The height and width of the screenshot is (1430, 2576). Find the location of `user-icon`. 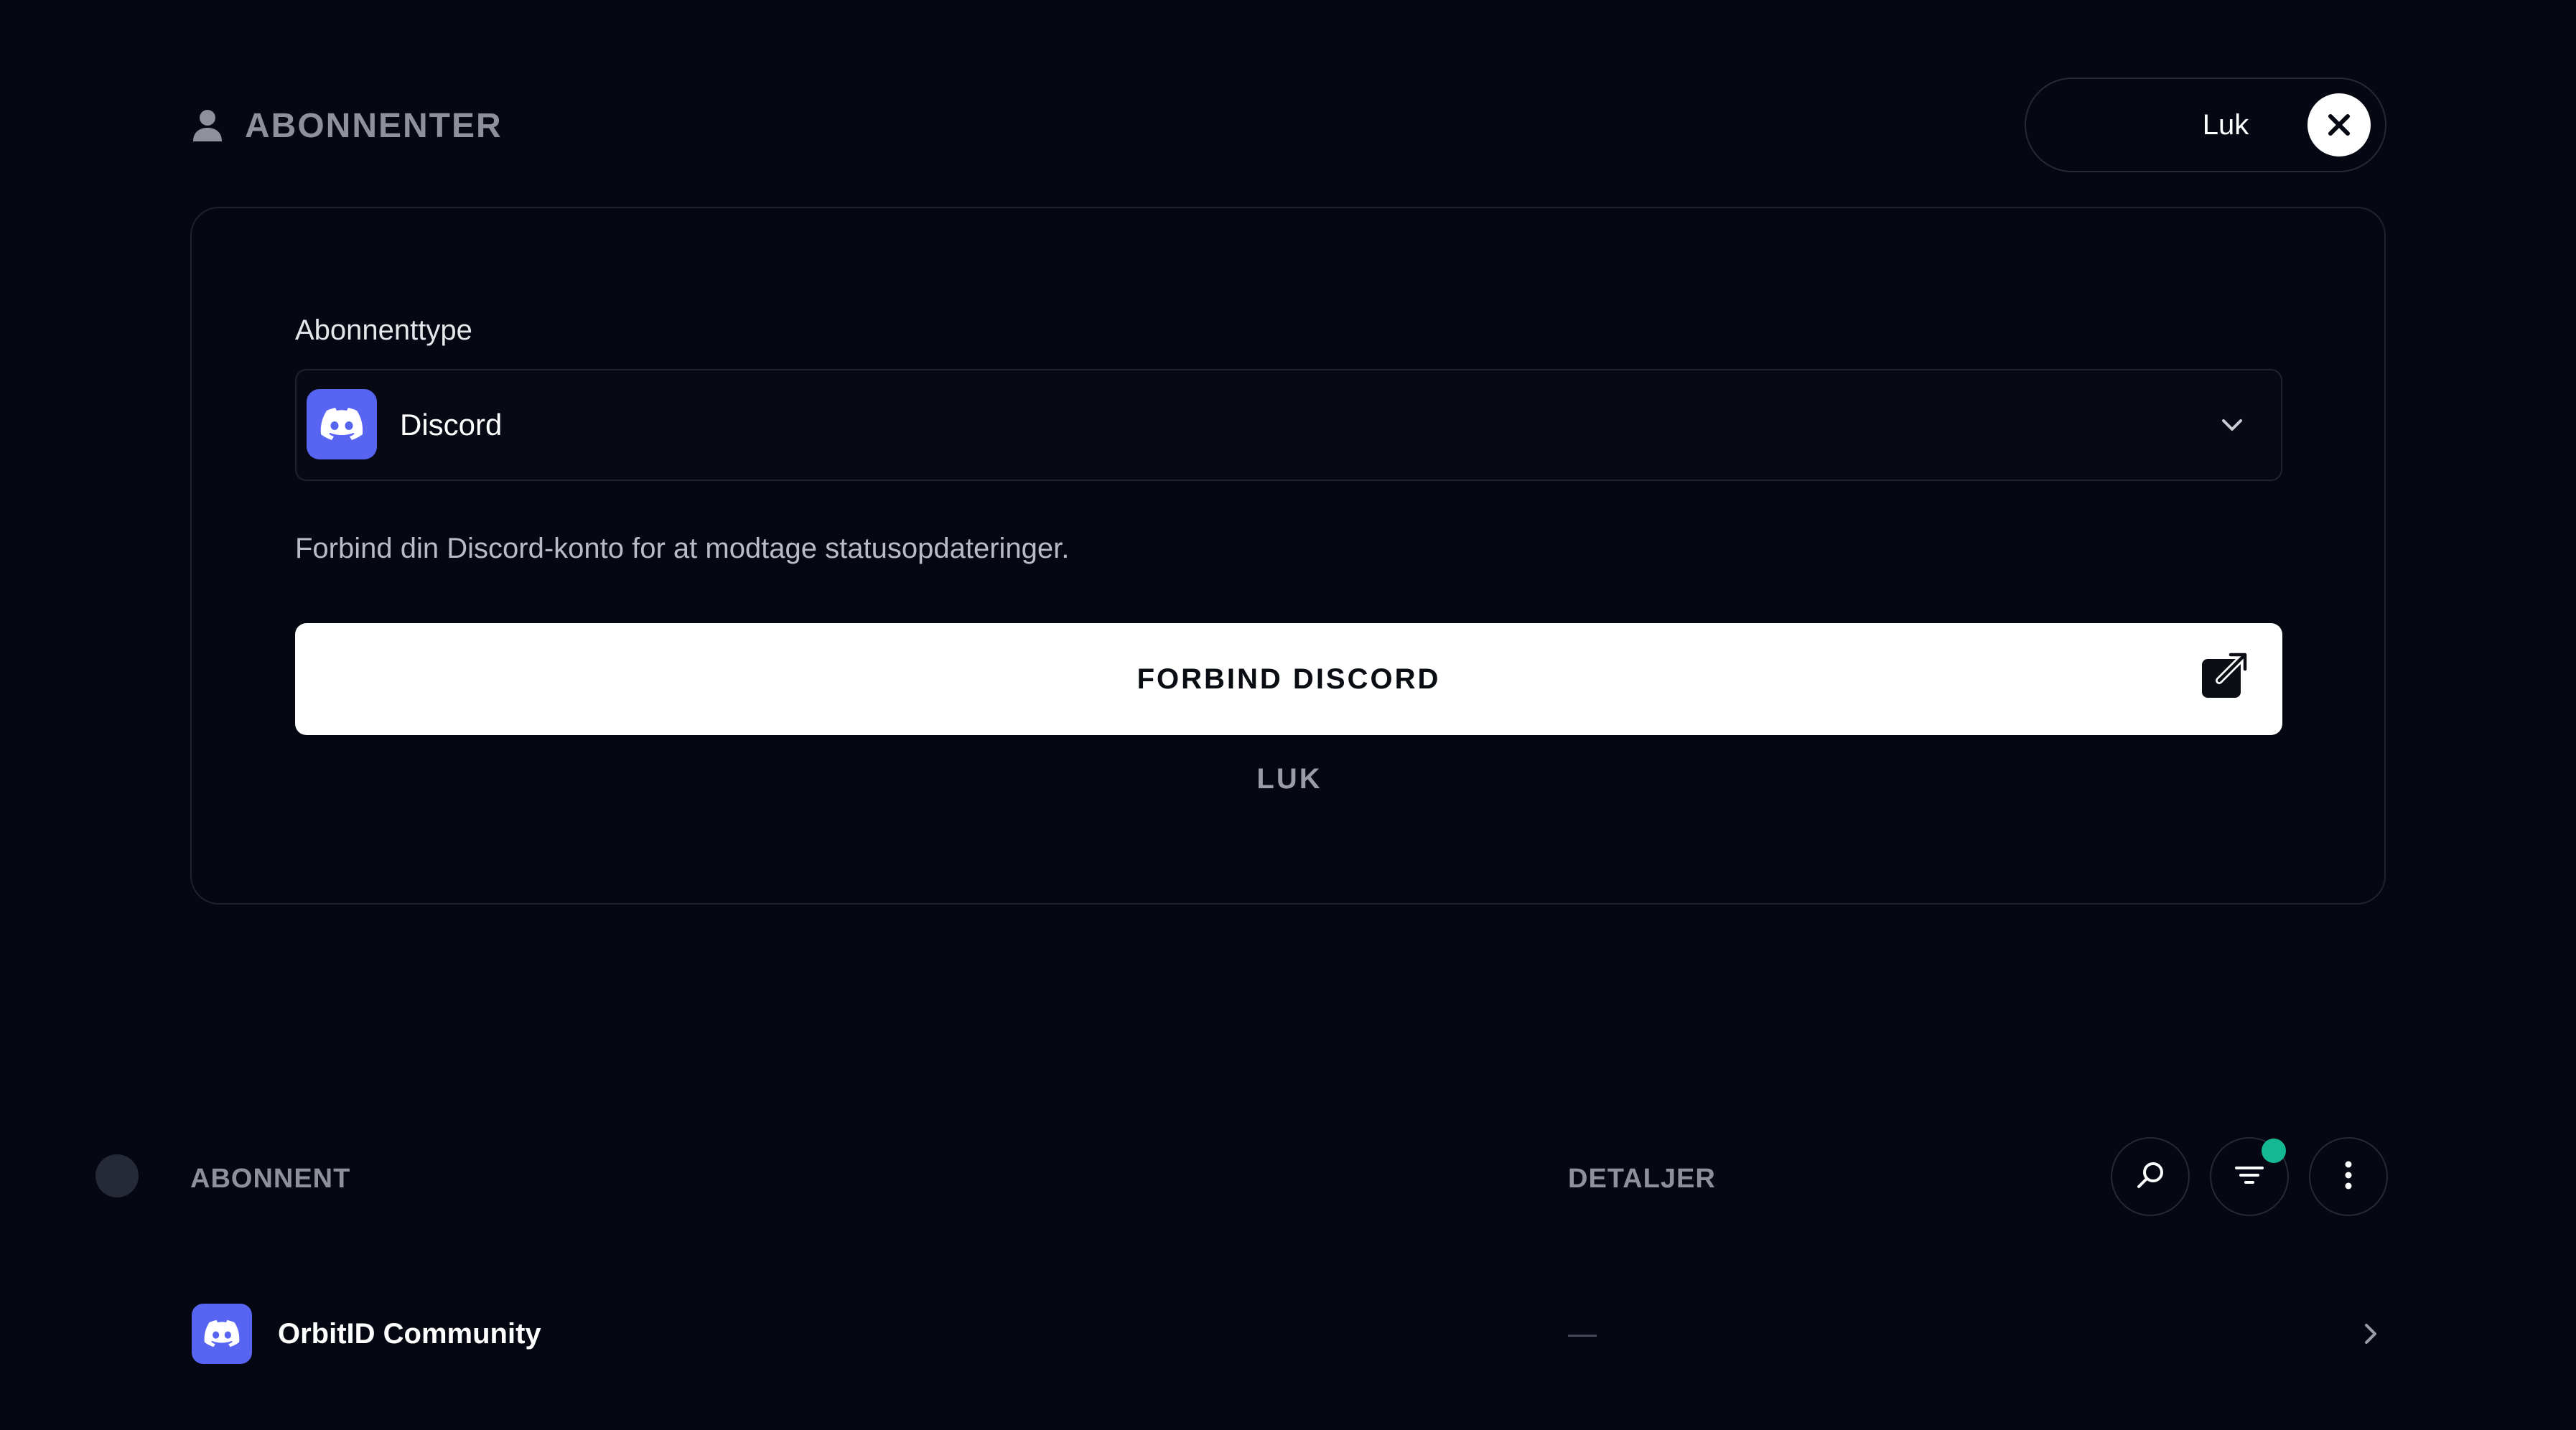

user-icon is located at coordinates (207, 125).